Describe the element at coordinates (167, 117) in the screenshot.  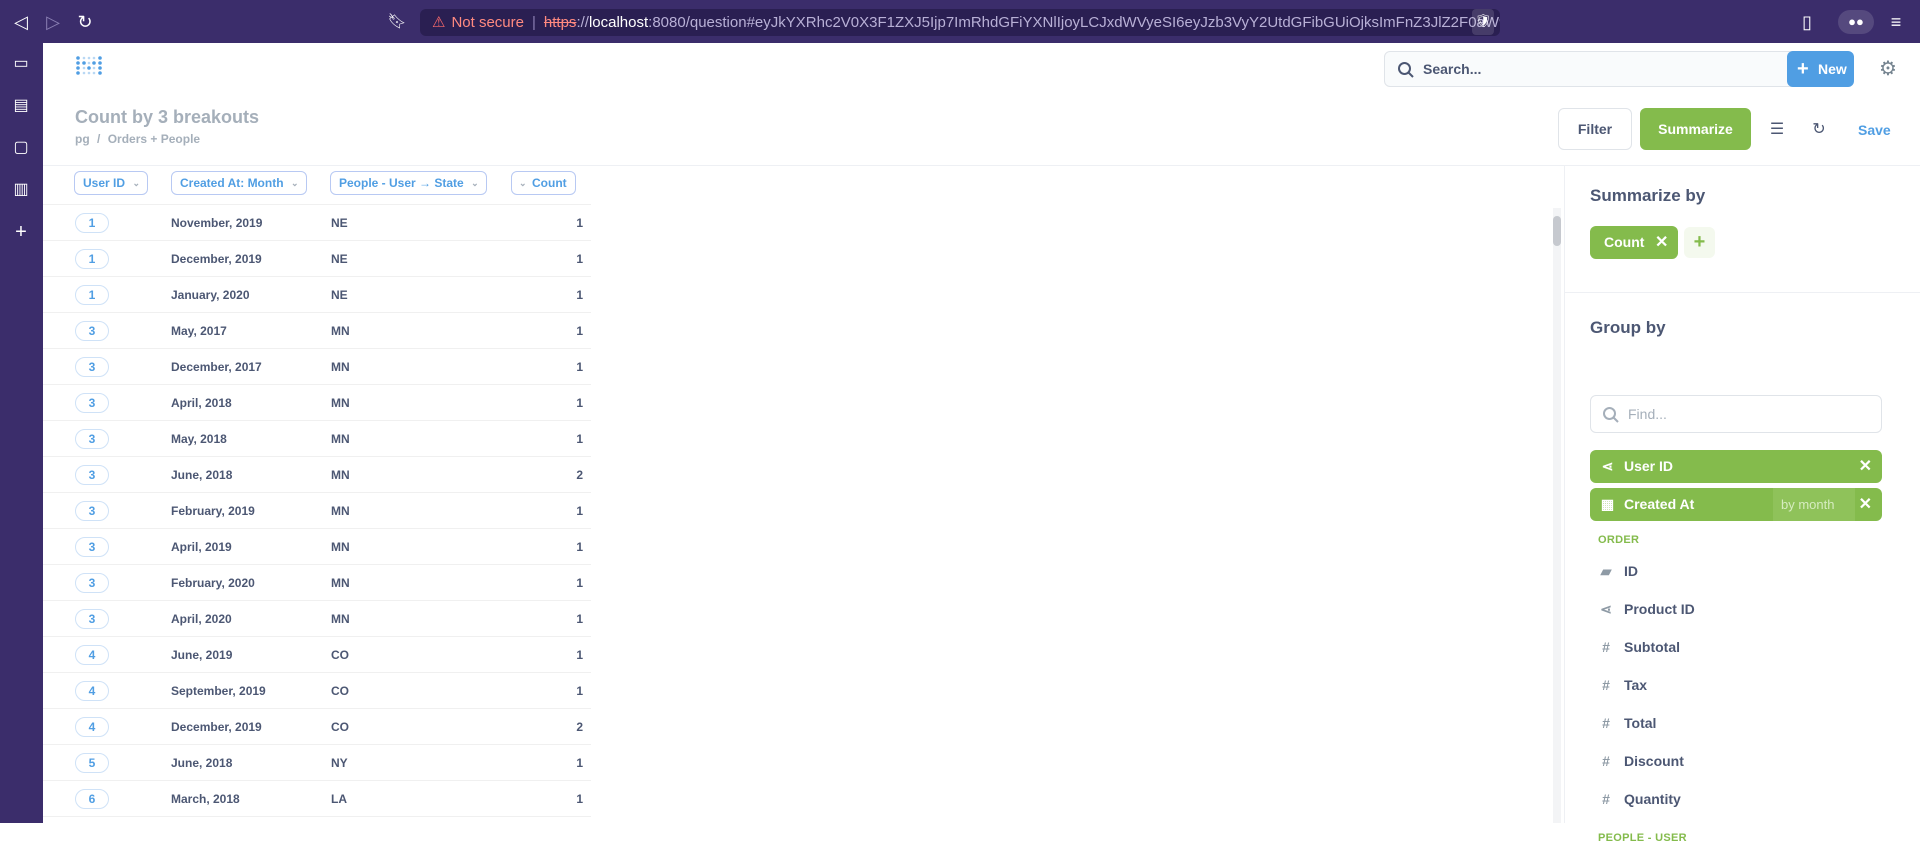
I see `page-title: Count by 3 breakouts` at that location.